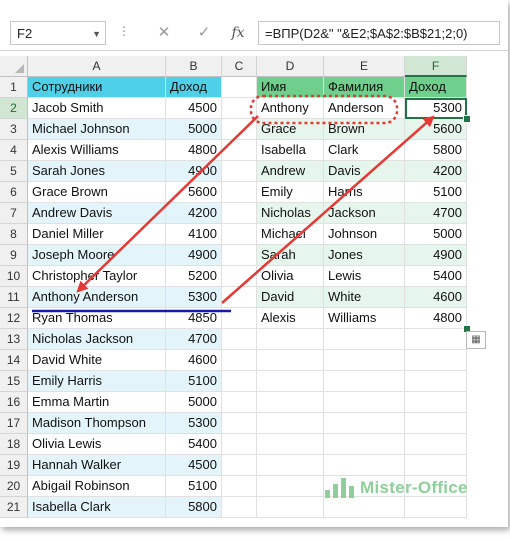 Image resolution: width=510 pixels, height=540 pixels. Describe the element at coordinates (364, 171) in the screenshot. I see `right-table-cell: Davis` at that location.